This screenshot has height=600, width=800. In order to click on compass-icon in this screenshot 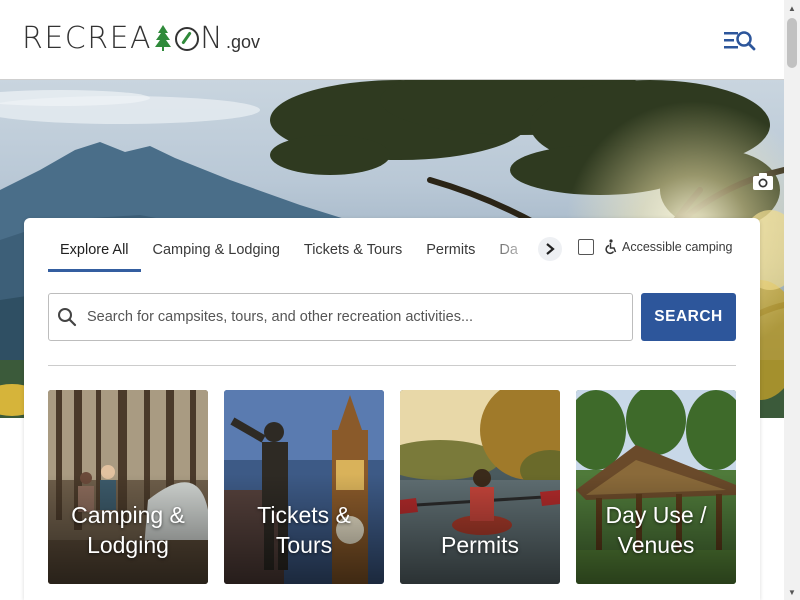, I will do `click(187, 39)`.